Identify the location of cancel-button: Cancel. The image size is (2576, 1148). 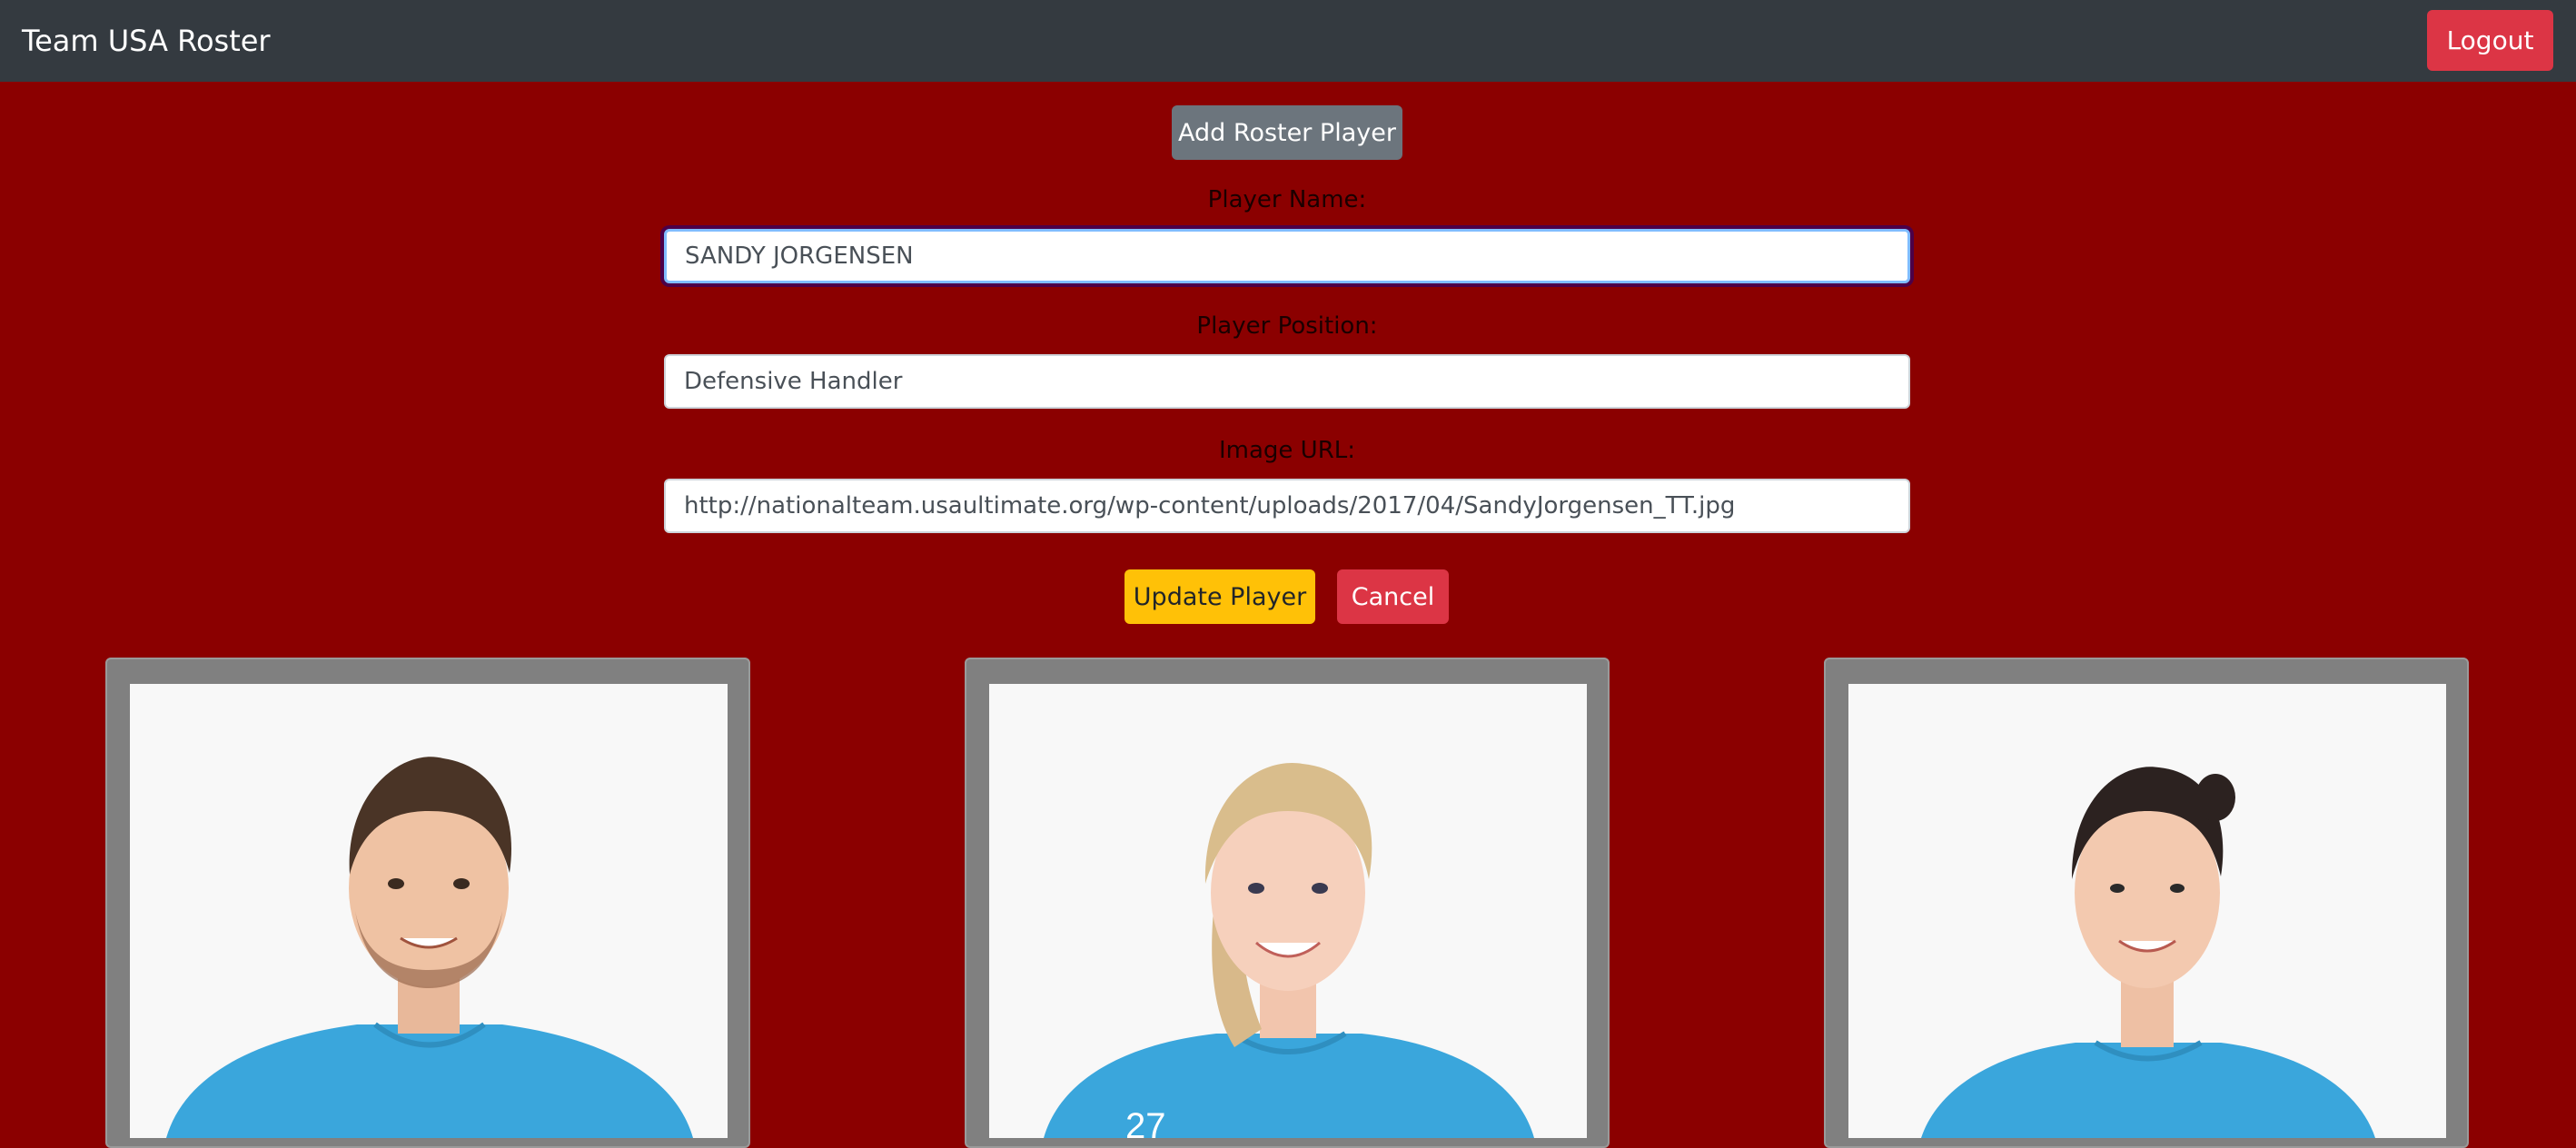
(1393, 596).